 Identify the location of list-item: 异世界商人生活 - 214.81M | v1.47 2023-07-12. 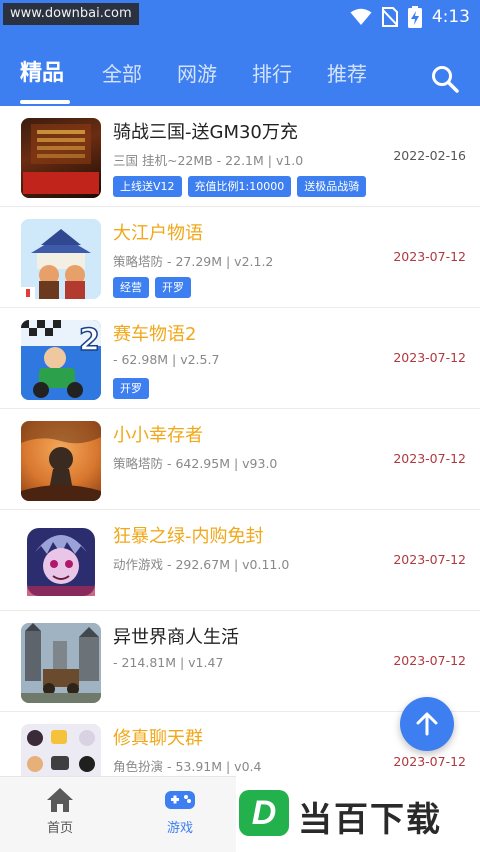
(240, 661).